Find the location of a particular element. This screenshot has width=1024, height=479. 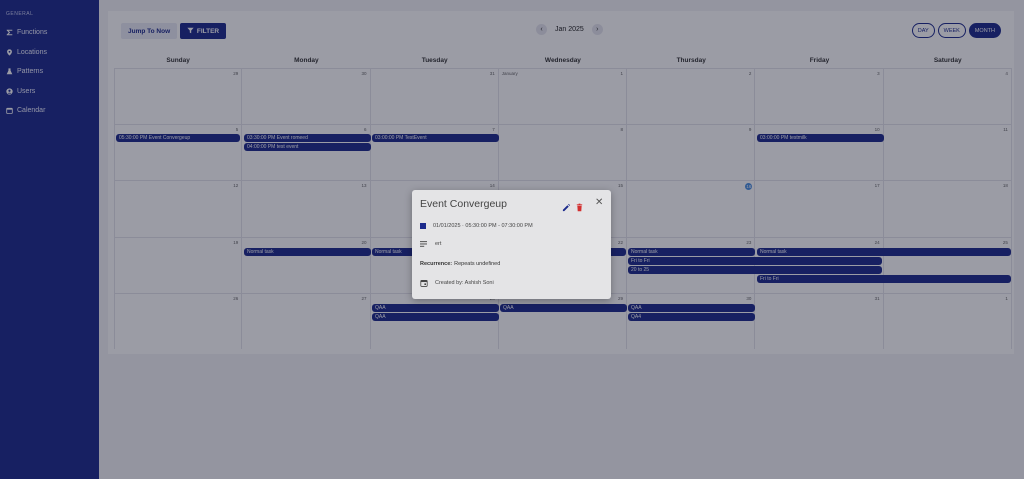

close-icon: ✕ is located at coordinates (599, 203).